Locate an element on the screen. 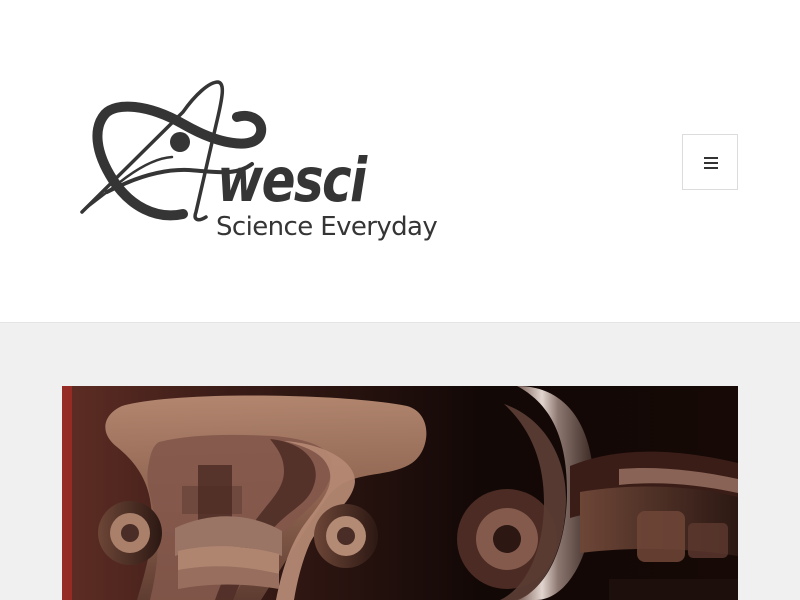 The height and width of the screenshot is (600, 800). site-logo-link: wesci Science Everyday is located at coordinates (263, 164).